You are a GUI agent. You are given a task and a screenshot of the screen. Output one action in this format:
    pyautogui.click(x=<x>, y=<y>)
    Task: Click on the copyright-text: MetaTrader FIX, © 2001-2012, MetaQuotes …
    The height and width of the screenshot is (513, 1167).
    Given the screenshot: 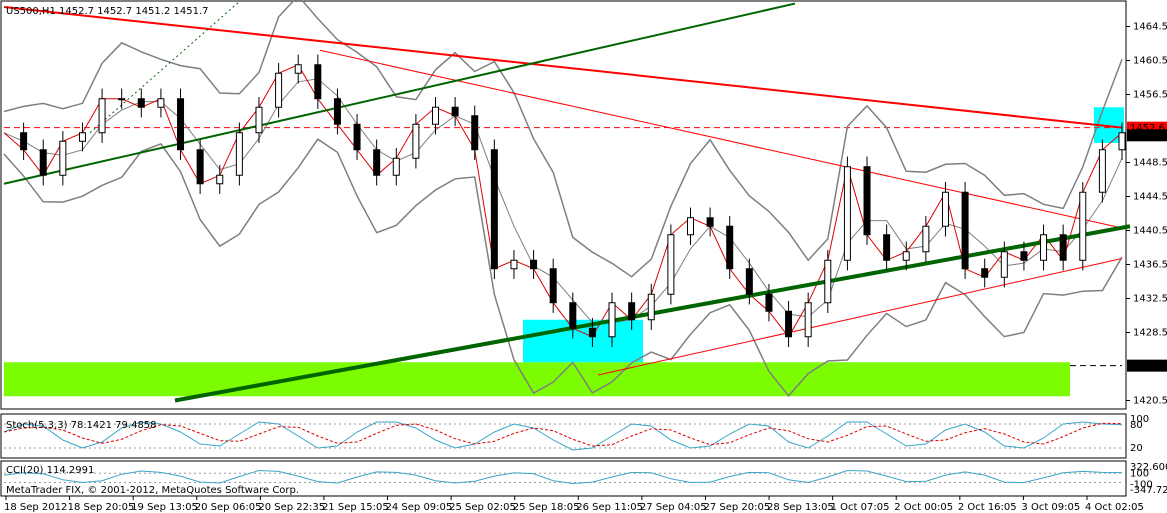 What is the action you would take?
    pyautogui.click(x=152, y=490)
    